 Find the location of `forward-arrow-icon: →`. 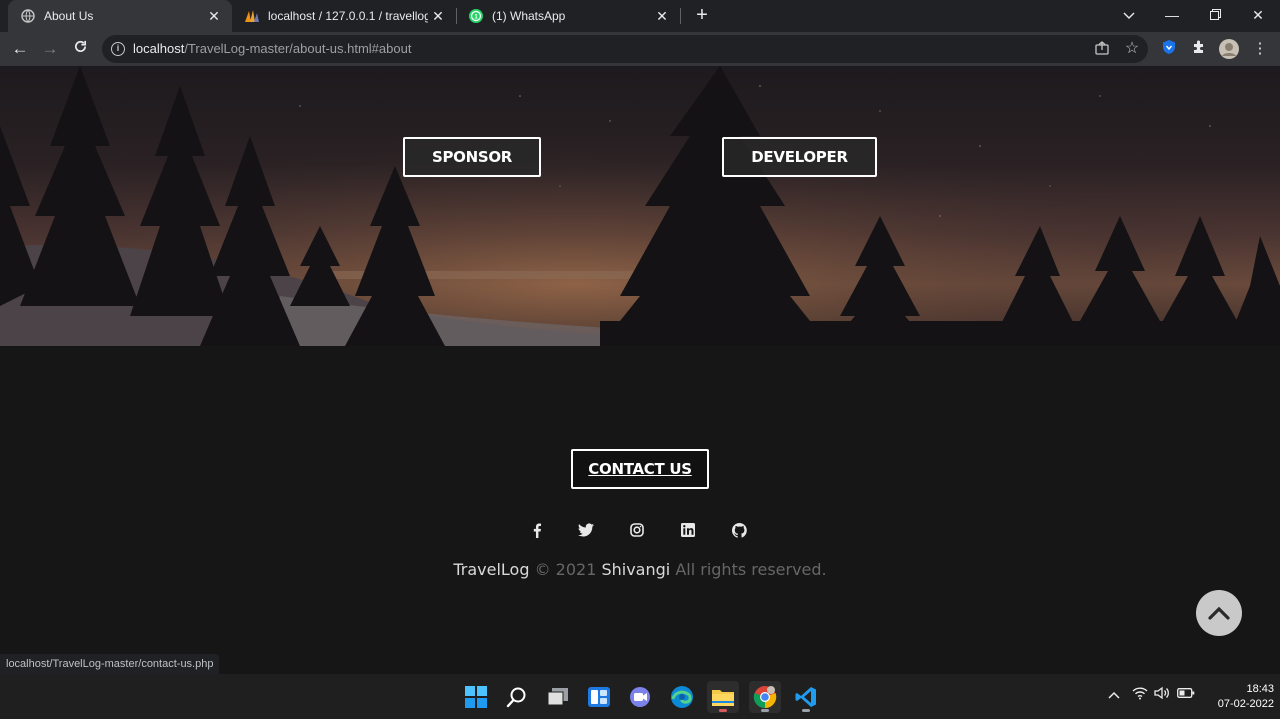

forward-arrow-icon: → is located at coordinates (50, 49).